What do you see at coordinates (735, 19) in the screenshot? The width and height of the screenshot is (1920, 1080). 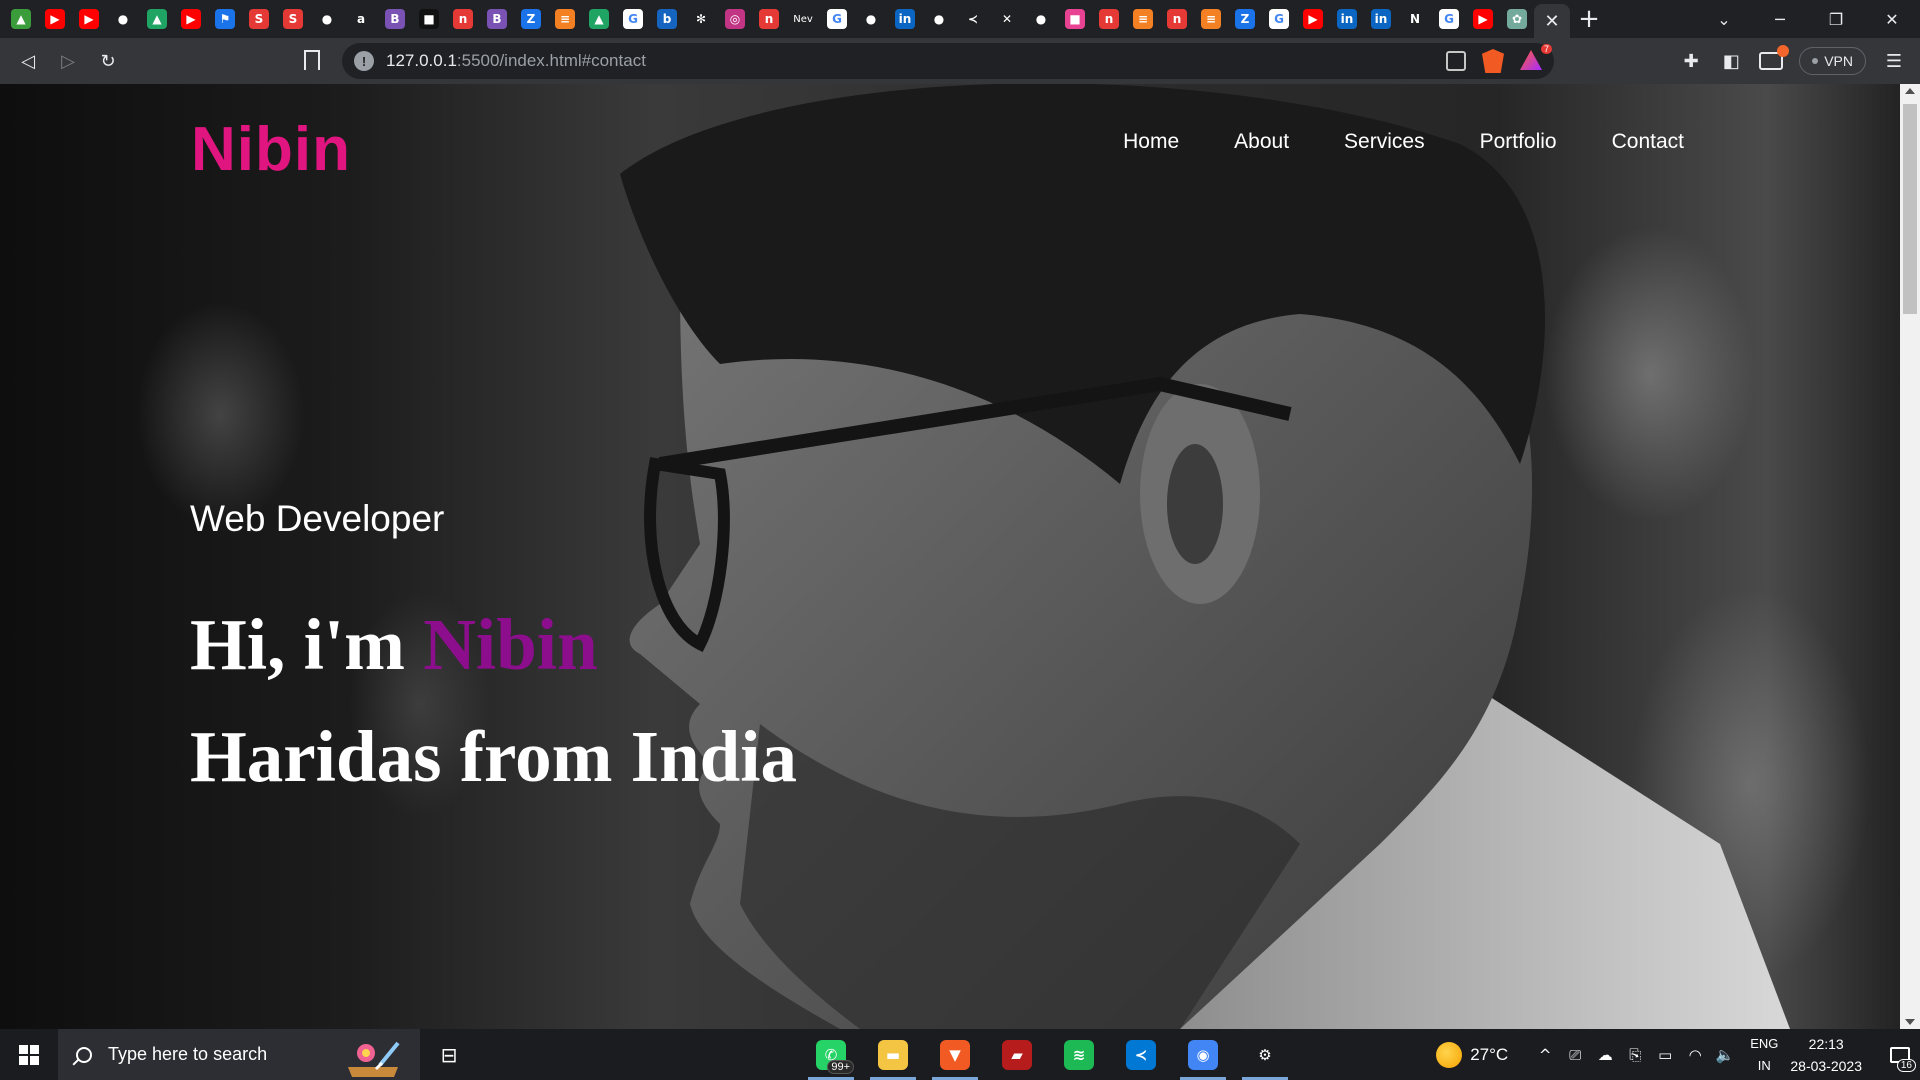 I see `tab: ◎` at bounding box center [735, 19].